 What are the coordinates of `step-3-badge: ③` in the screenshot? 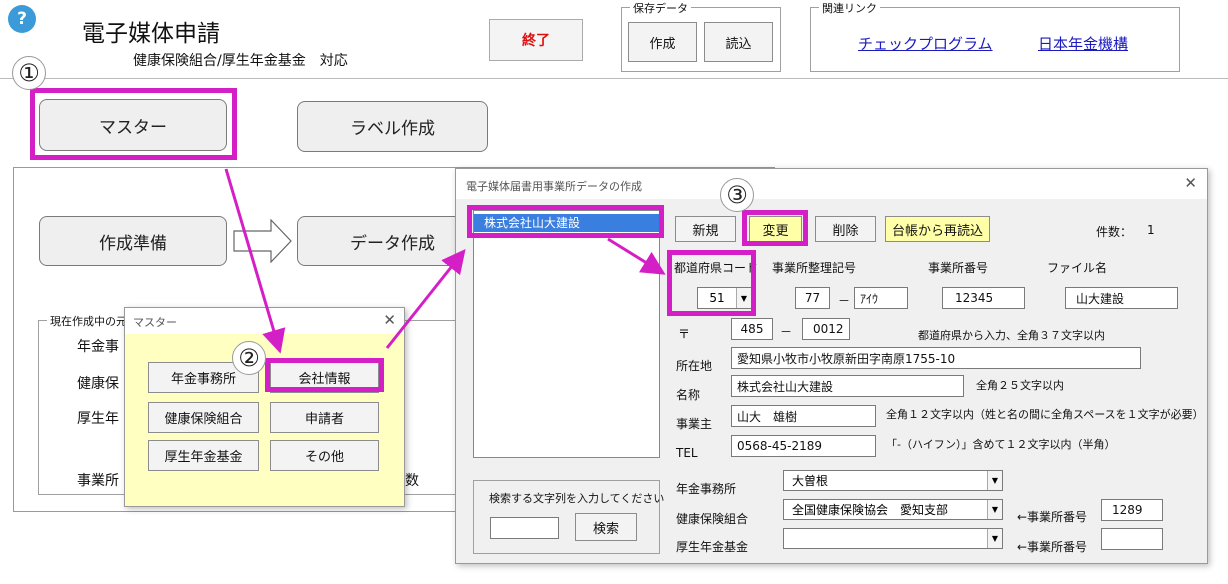 It's located at (737, 195).